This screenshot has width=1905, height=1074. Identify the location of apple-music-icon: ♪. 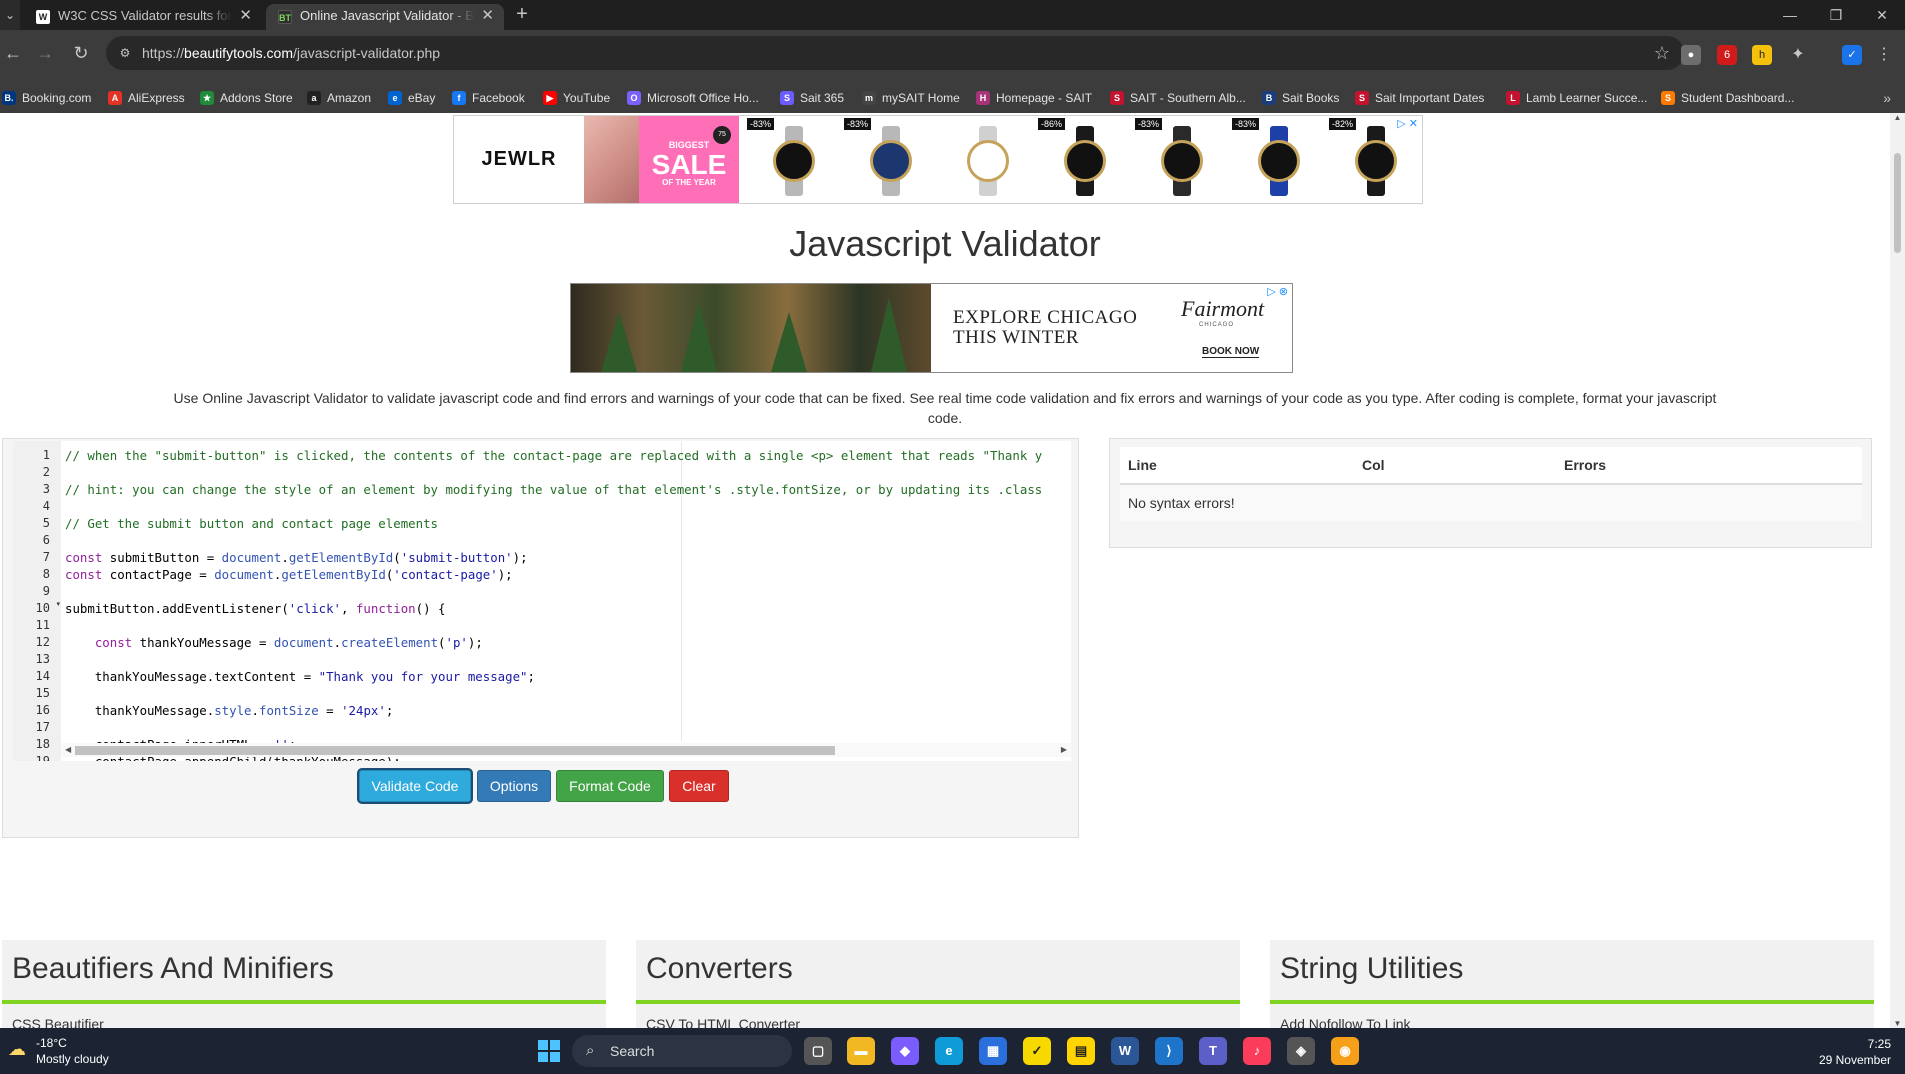
(1257, 1051).